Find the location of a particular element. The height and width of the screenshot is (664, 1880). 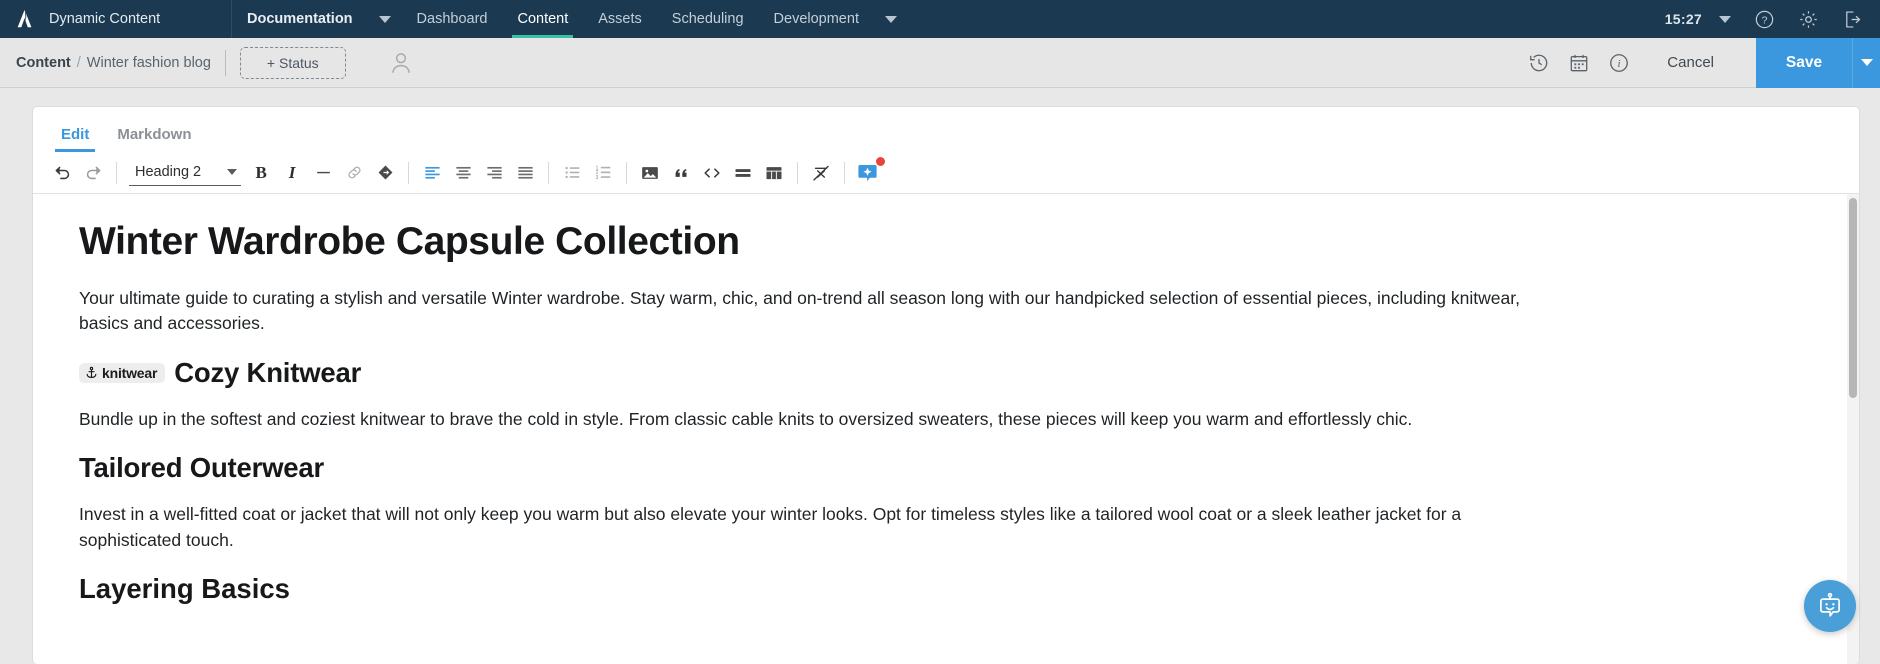

cancel-button: Cancel is located at coordinates (1690, 62).